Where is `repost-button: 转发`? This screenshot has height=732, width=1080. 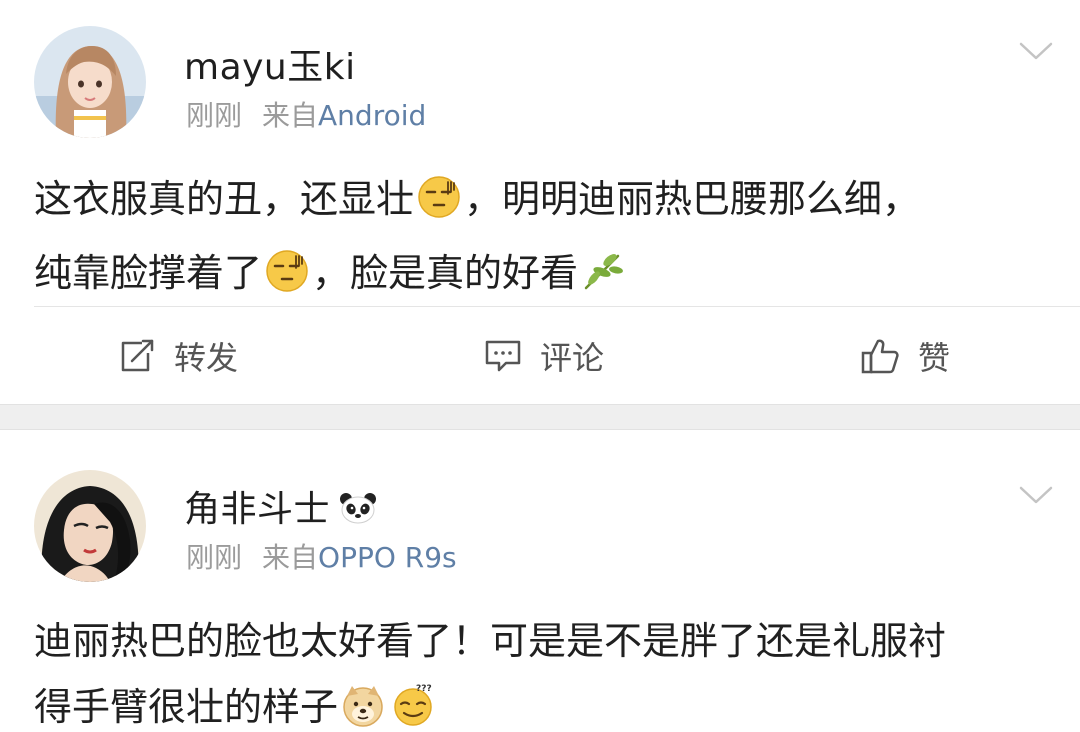
repost-button: 转发 is located at coordinates (178, 355).